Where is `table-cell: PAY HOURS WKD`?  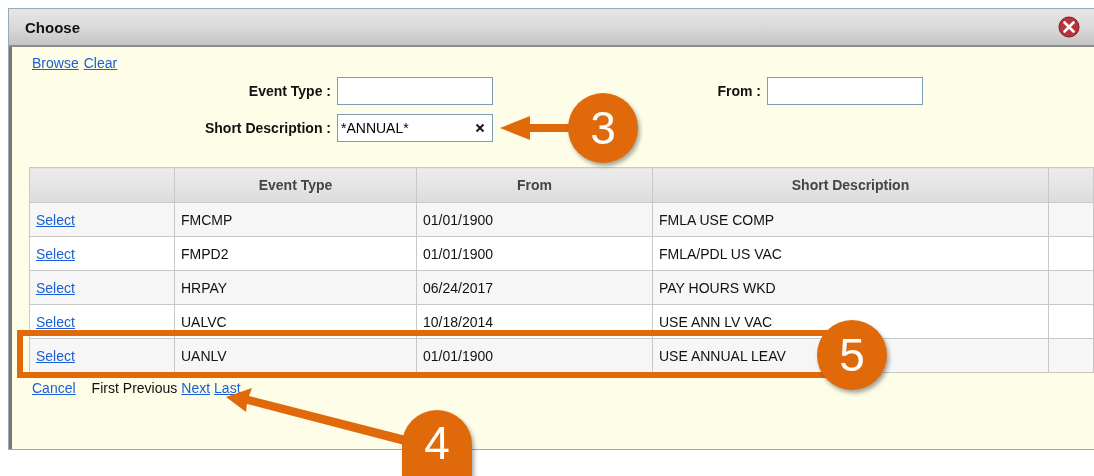
table-cell: PAY HOURS WKD is located at coordinates (850, 287).